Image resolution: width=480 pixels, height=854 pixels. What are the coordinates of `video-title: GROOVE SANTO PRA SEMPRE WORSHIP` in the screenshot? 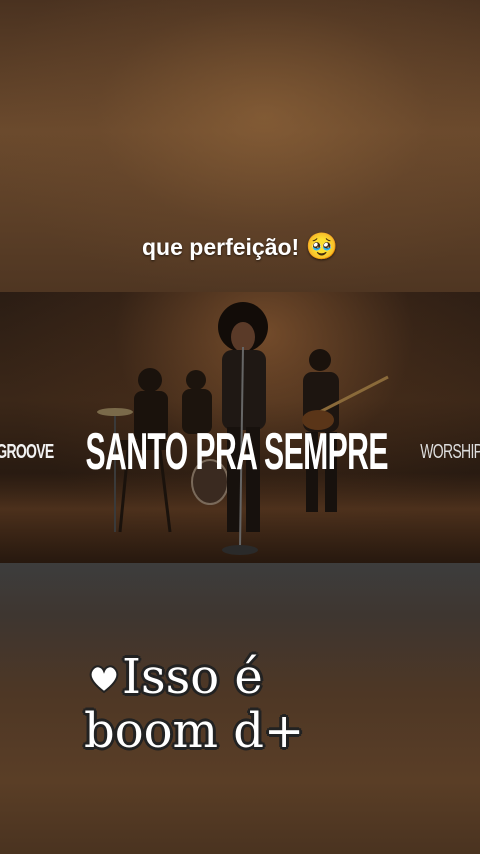 It's located at (240, 452).